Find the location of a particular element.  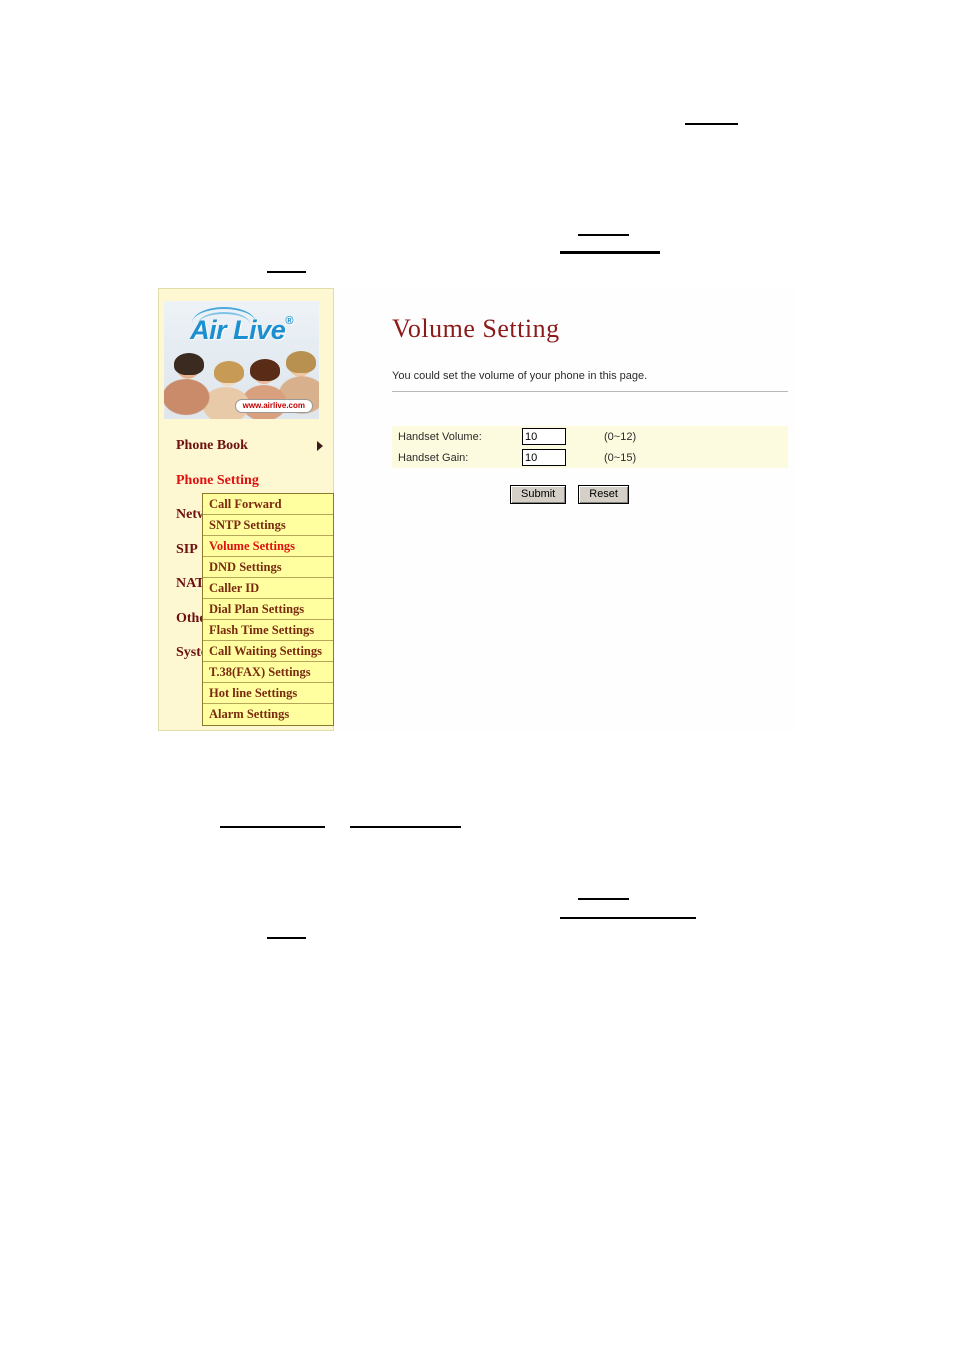

brand-logo: Air Live® www.airlive.com is located at coordinates (241, 360).